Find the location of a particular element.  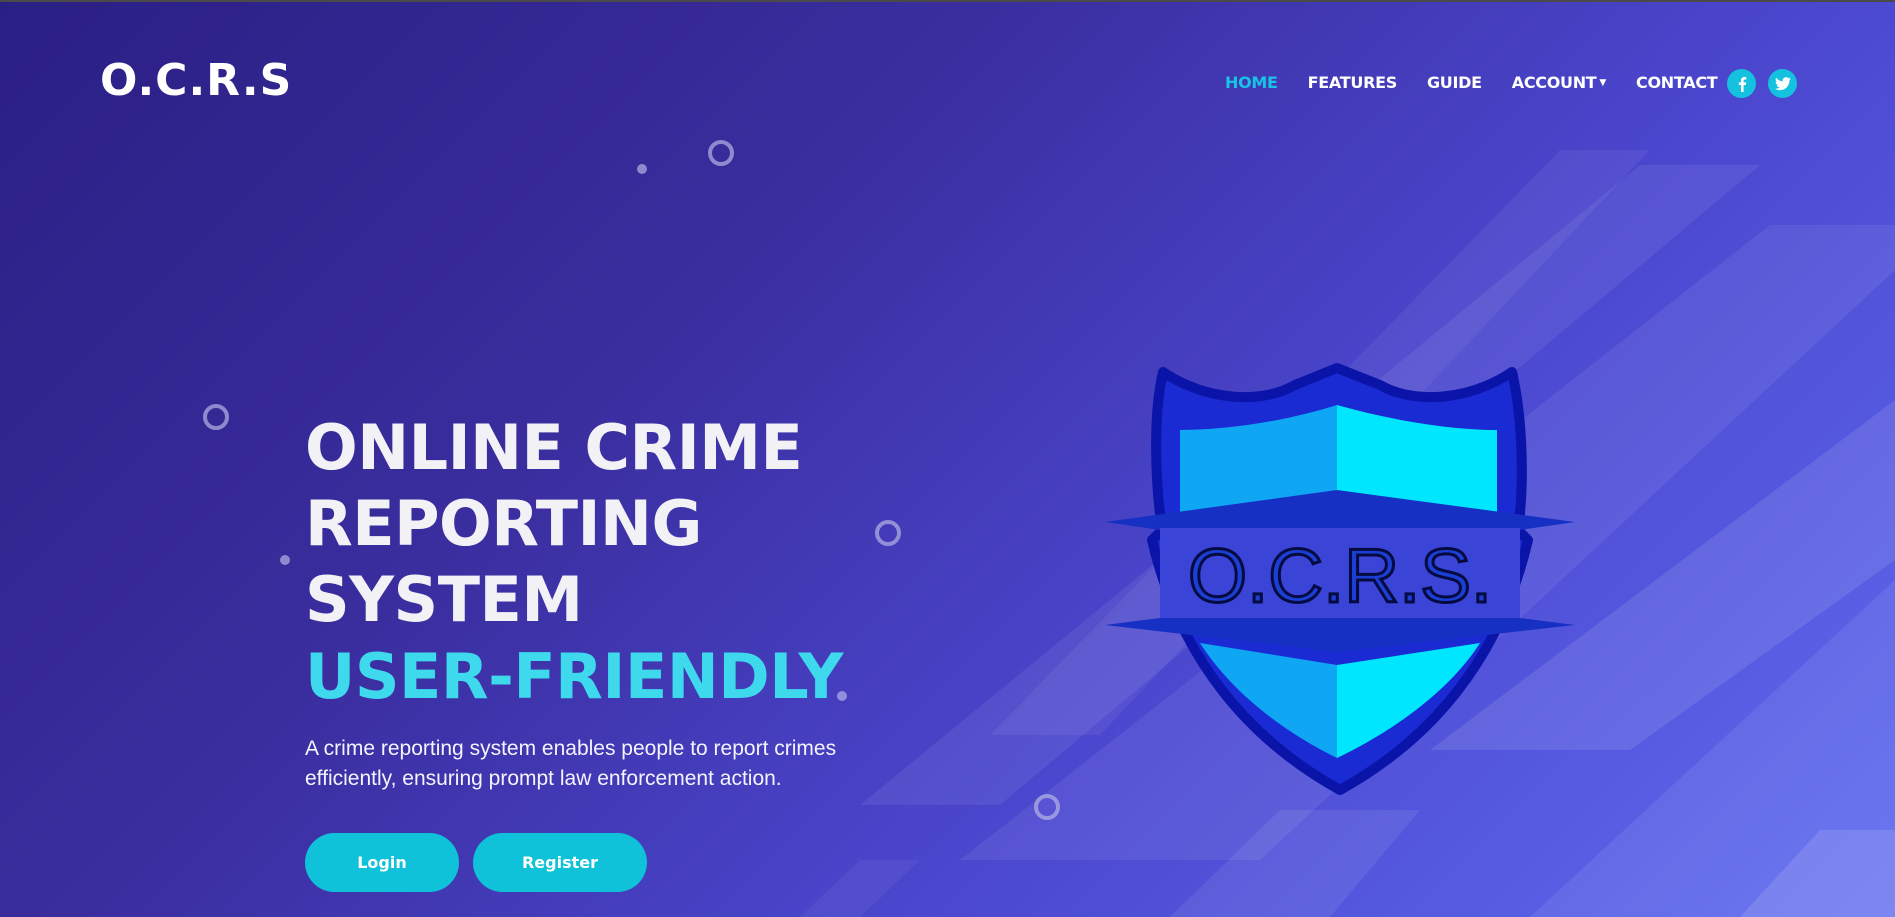

shield-icon: O.C.R.S. is located at coordinates (1340, 579).